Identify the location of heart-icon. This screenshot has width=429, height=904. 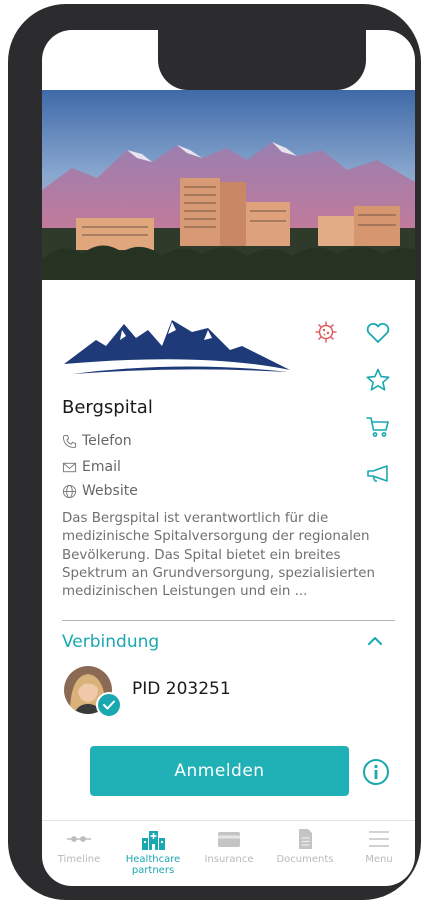
(378, 333).